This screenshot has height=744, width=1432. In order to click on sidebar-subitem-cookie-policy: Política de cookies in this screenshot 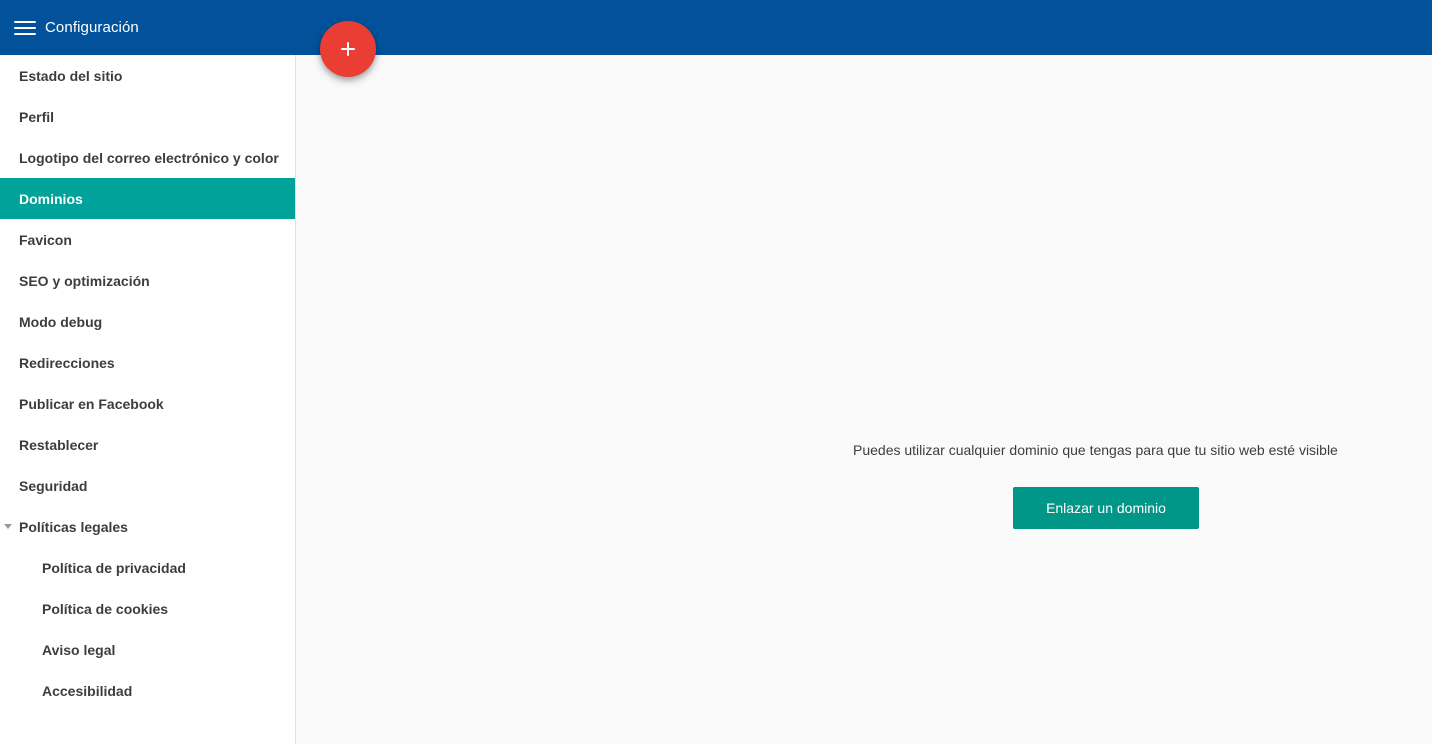, I will do `click(147, 608)`.